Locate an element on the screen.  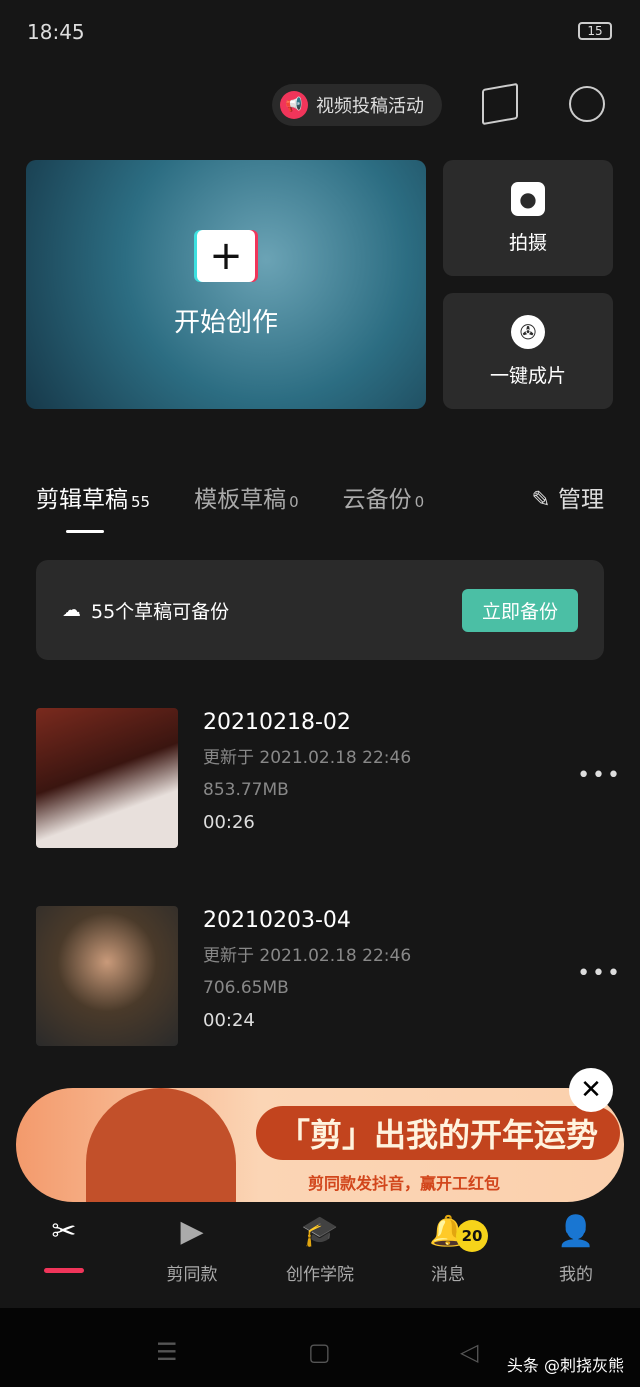
nav-label: 消息 is located at coordinates (448, 1275).